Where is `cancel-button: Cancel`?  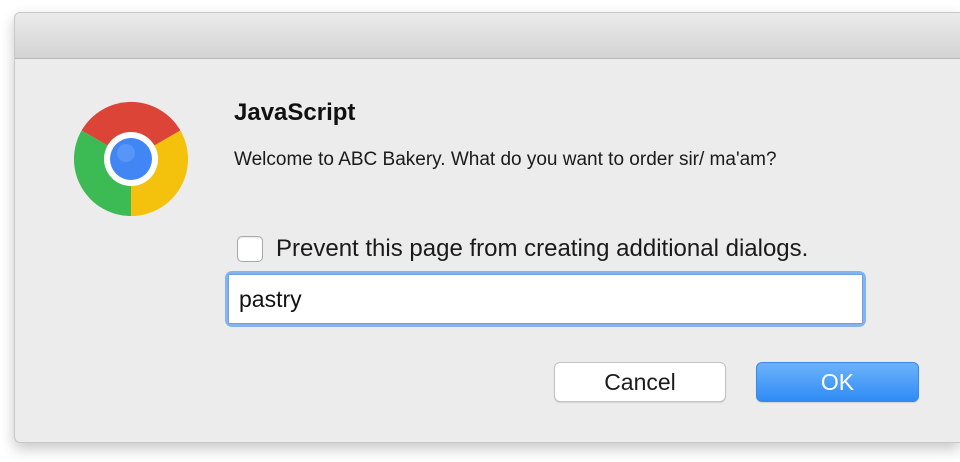
cancel-button: Cancel is located at coordinates (640, 382).